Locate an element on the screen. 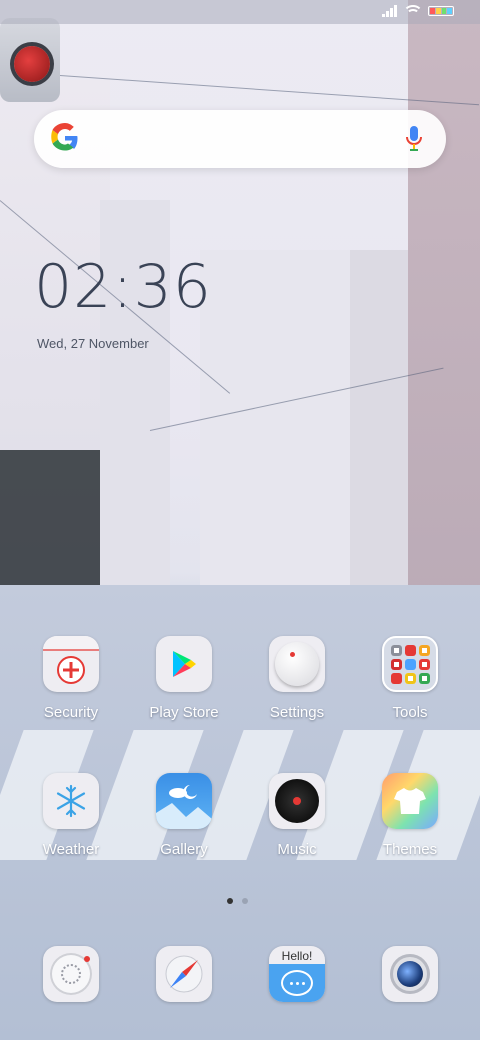  google-logo-icon is located at coordinates (64, 137).